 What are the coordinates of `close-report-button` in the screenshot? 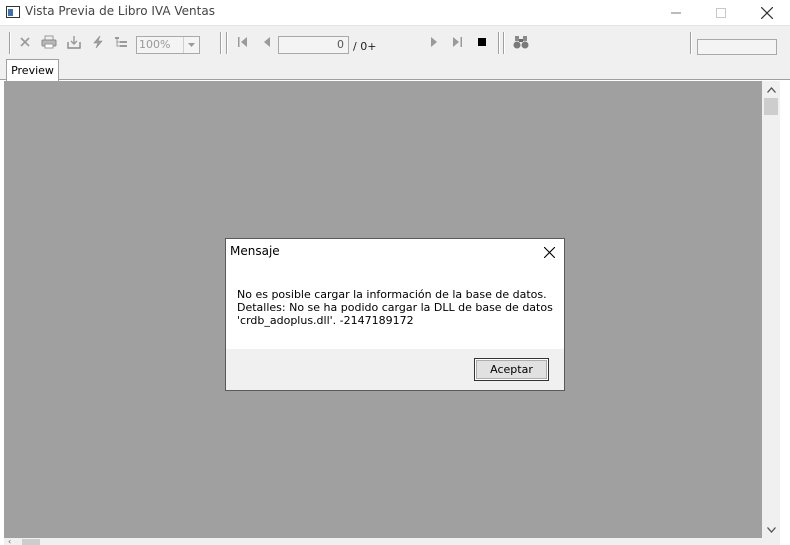 It's located at (25, 42).